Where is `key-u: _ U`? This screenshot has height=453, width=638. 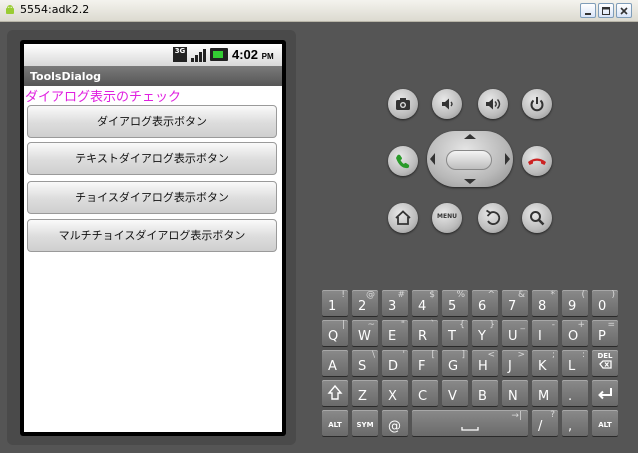
key-u: _ U is located at coordinates (515, 333).